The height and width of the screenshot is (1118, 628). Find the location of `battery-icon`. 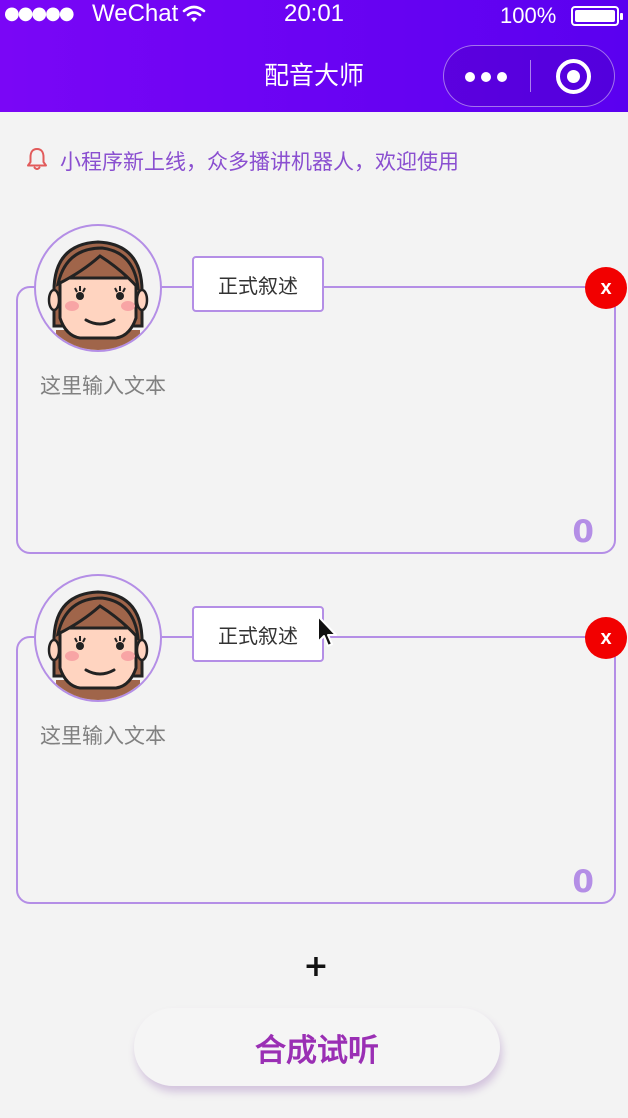

battery-icon is located at coordinates (597, 16).